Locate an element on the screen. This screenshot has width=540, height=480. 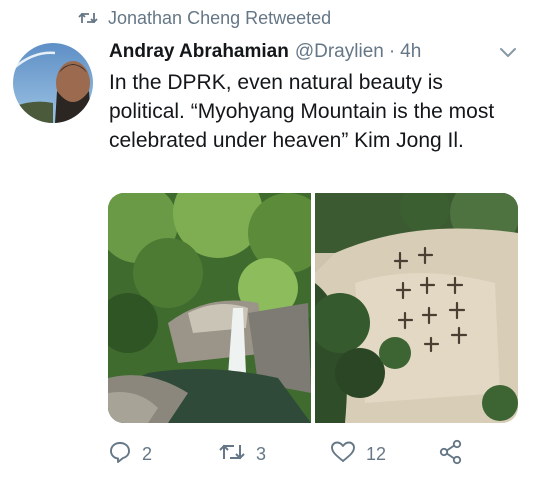
tweet-timestamp: 4h is located at coordinates (410, 52).